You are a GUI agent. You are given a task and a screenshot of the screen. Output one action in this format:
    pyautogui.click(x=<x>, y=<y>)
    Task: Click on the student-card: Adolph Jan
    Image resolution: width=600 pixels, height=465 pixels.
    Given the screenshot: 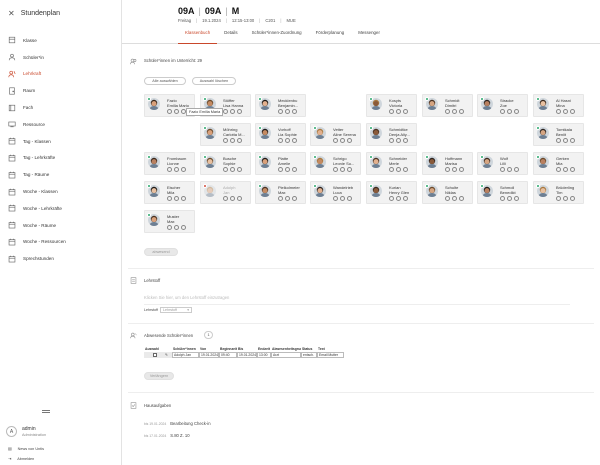 What is the action you would take?
    pyautogui.click(x=225, y=192)
    